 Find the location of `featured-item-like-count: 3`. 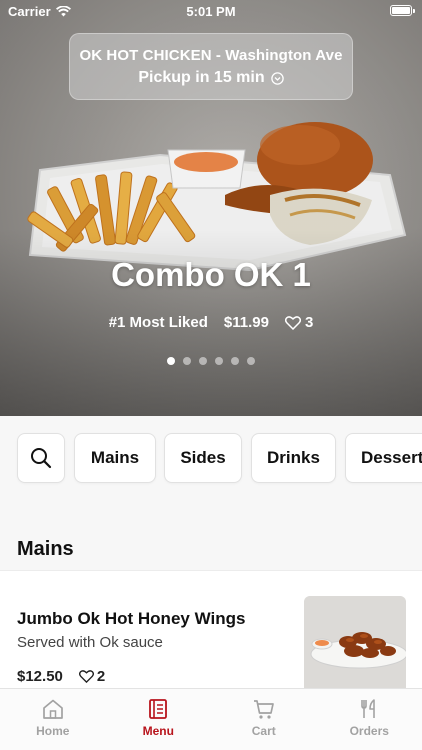

featured-item-like-count: 3 is located at coordinates (309, 322).